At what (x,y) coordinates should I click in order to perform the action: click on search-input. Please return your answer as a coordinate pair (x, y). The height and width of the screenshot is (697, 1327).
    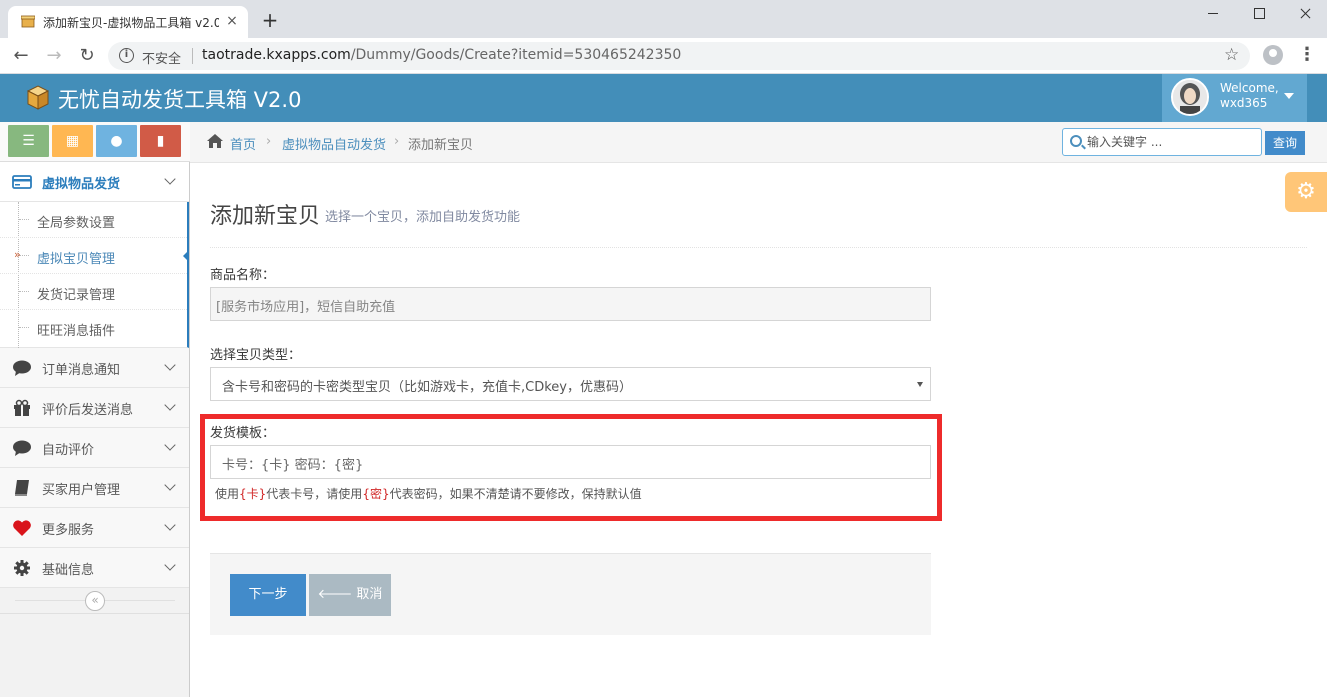
    Looking at the image, I should click on (1172, 142).